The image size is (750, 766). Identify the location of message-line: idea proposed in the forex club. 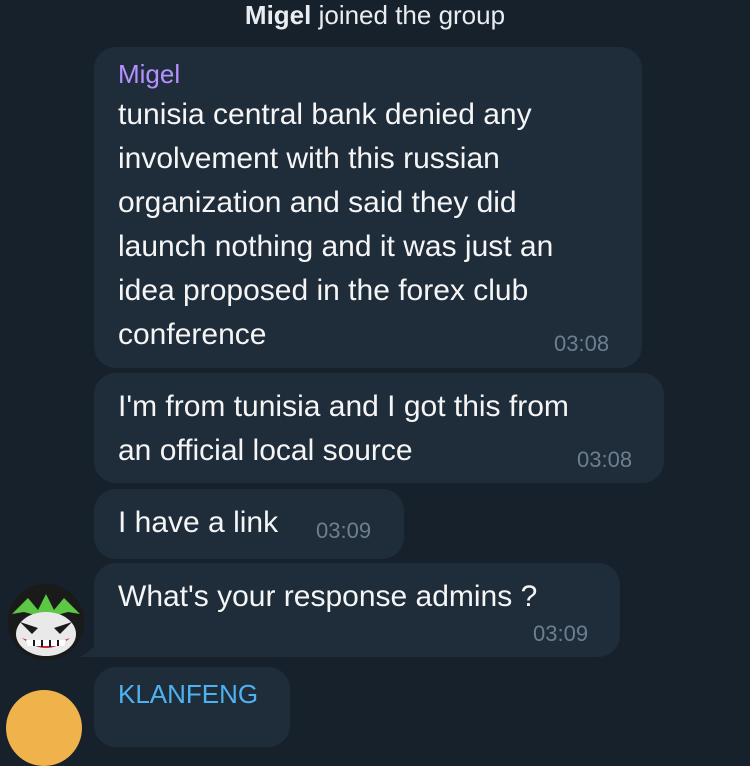
(323, 290).